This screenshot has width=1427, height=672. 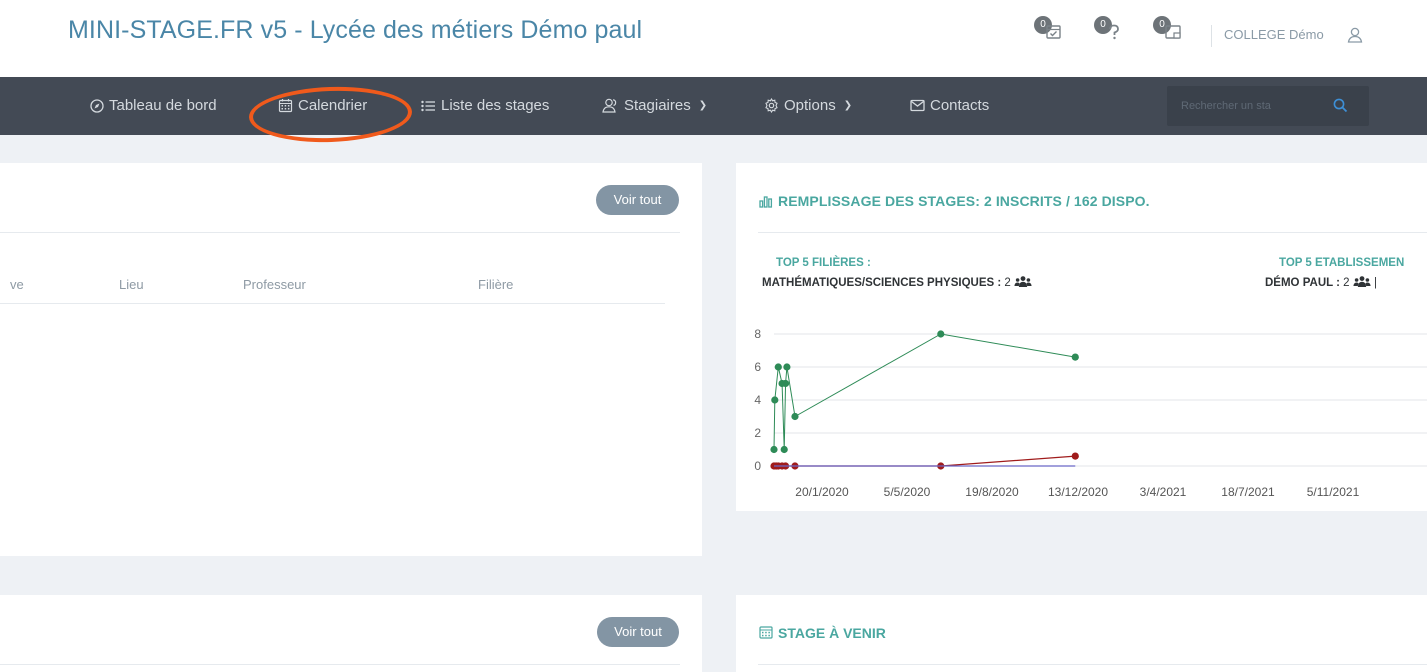 What do you see at coordinates (757, 466) in the screenshot?
I see `y-tick-label: 0` at bounding box center [757, 466].